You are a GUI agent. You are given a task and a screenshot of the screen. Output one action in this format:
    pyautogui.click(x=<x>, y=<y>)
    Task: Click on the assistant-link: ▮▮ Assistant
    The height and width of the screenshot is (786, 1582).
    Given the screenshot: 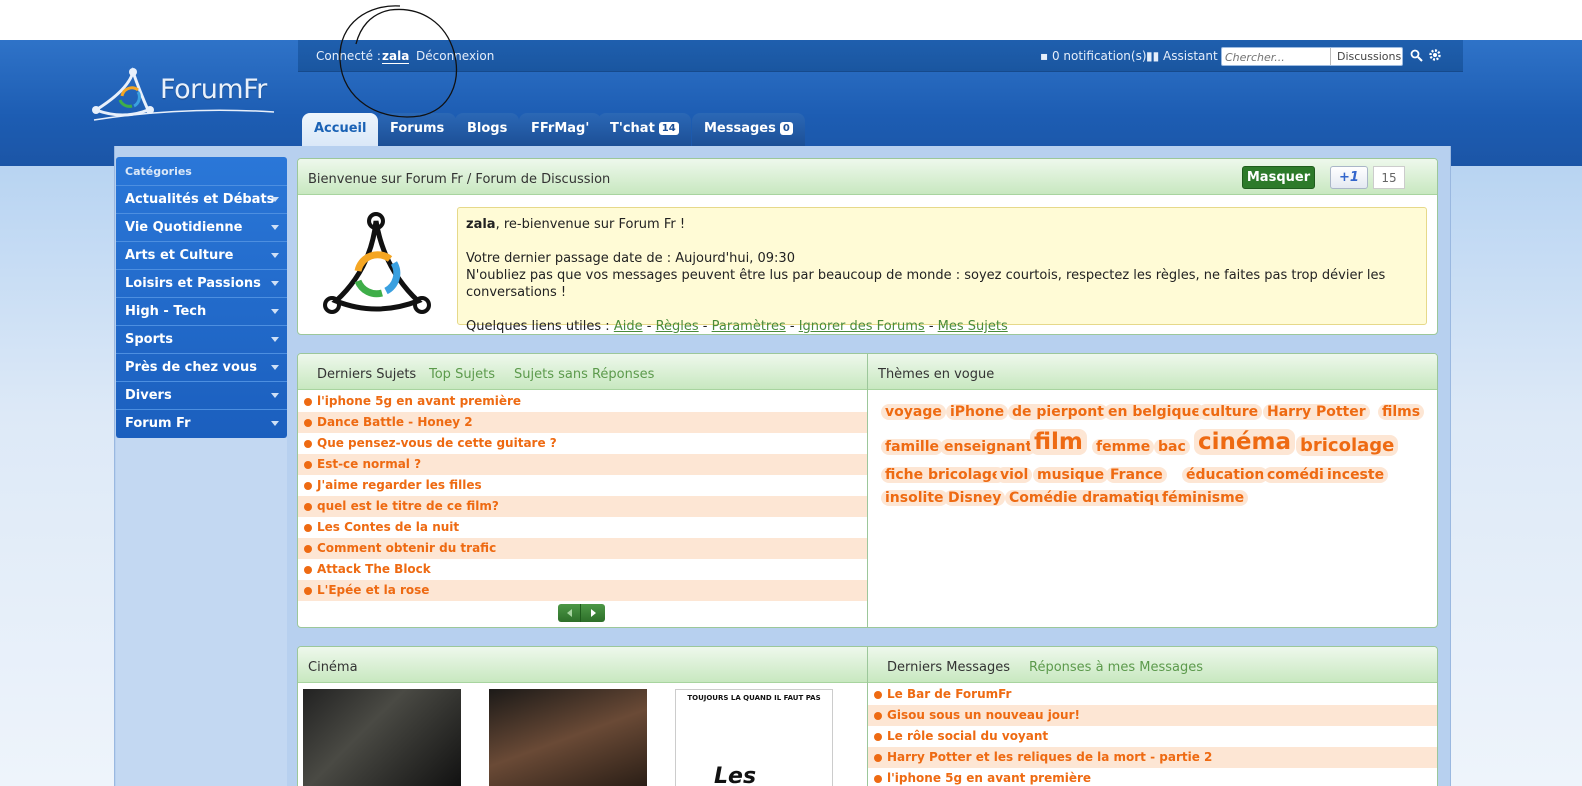 What is the action you would take?
    pyautogui.click(x=1182, y=56)
    